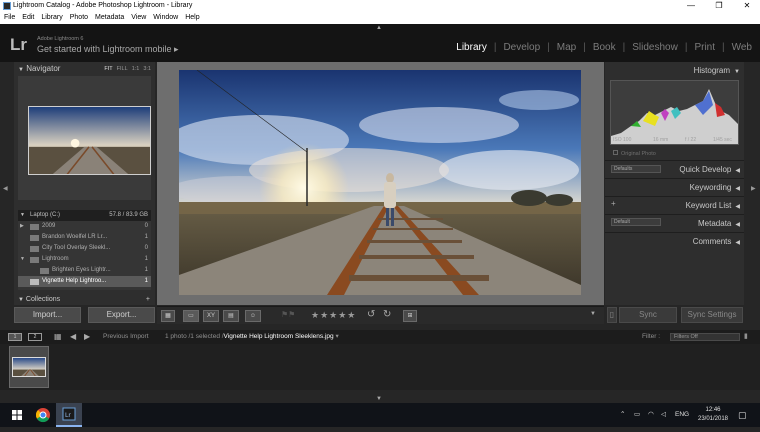 The height and width of the screenshot is (432, 760). I want to click on filmstrip-thumbnail, so click(29, 367).